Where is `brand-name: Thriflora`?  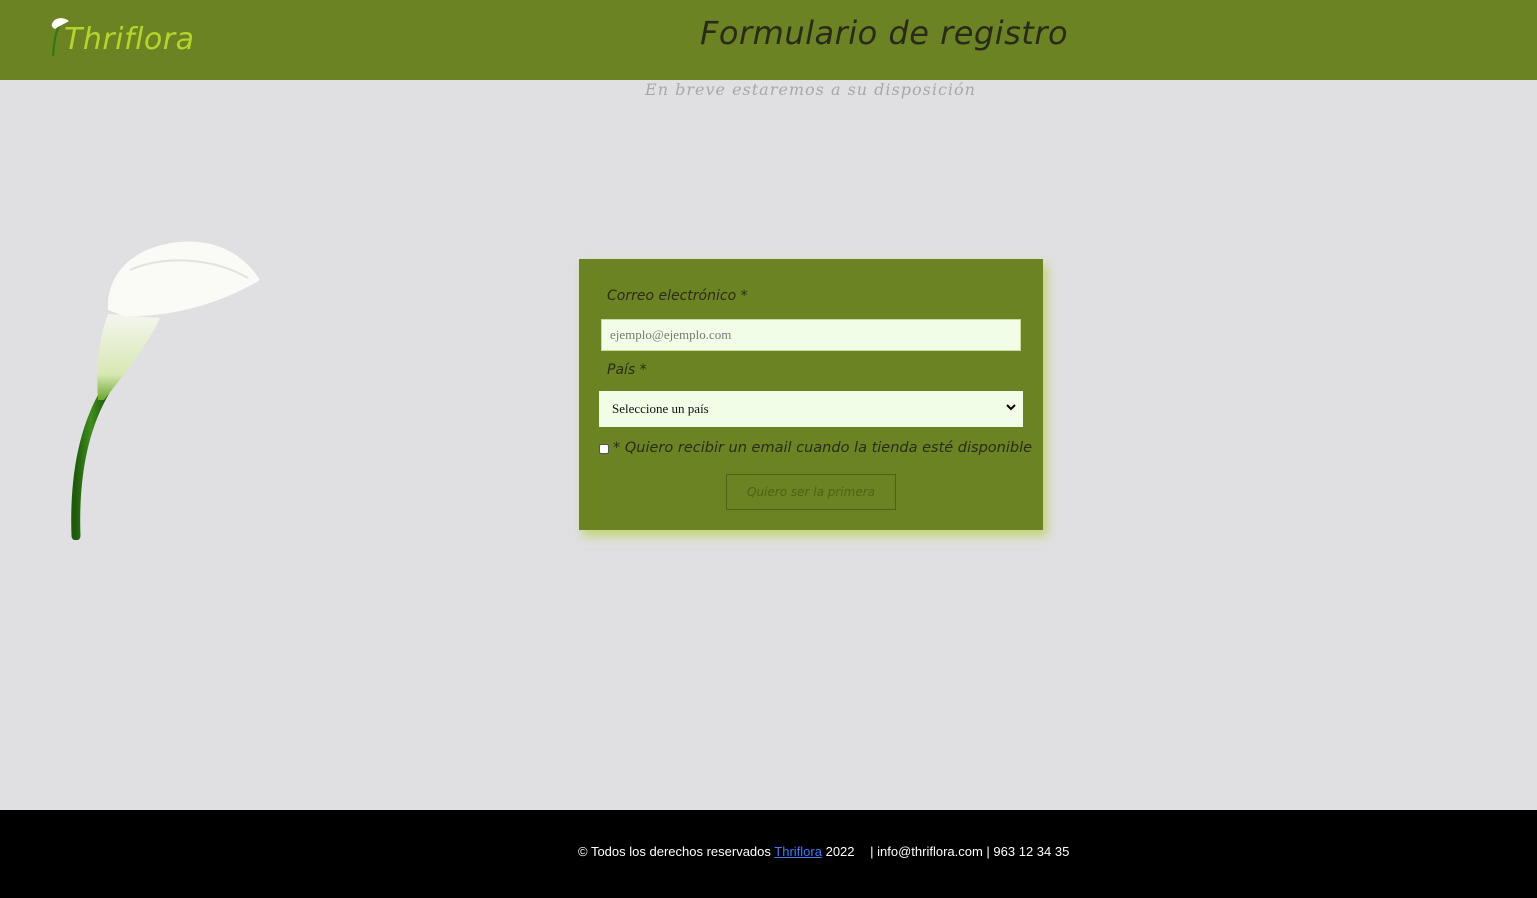 brand-name: Thriflora is located at coordinates (129, 39).